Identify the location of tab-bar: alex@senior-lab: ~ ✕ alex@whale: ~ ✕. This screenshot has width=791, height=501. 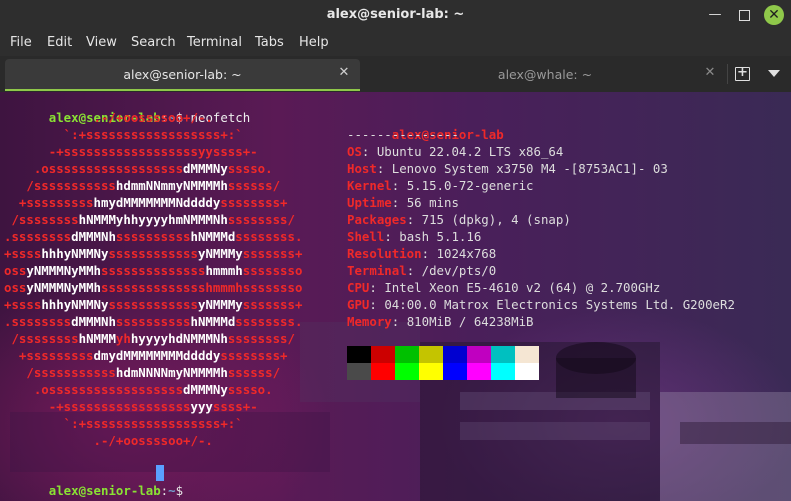
(395, 74).